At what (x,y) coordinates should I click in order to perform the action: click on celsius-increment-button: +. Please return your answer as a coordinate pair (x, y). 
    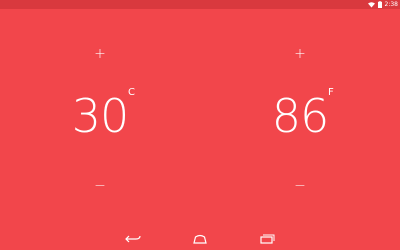
    Looking at the image, I should click on (100, 54).